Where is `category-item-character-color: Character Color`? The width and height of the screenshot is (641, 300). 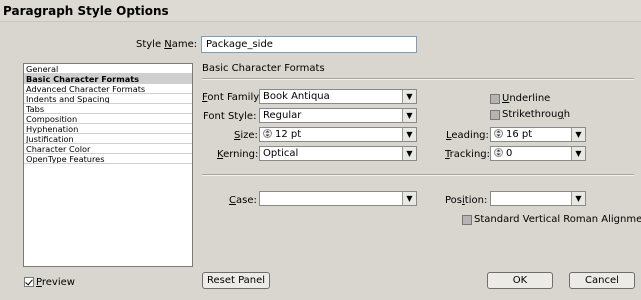 category-item-character-color: Character Color is located at coordinates (108, 149).